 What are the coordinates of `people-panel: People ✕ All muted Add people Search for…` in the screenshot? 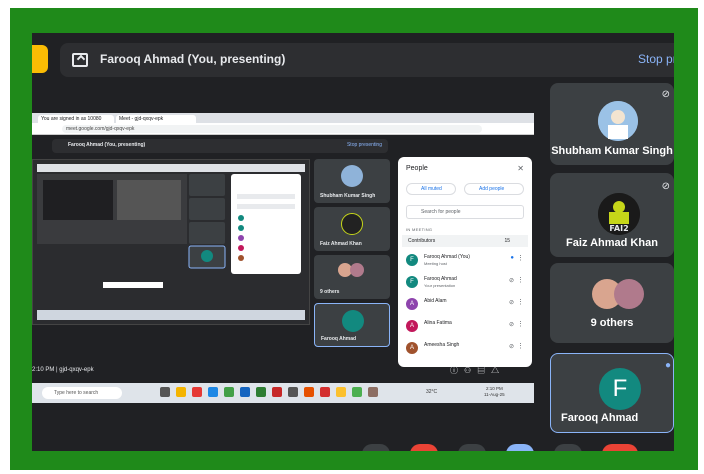 It's located at (465, 262).